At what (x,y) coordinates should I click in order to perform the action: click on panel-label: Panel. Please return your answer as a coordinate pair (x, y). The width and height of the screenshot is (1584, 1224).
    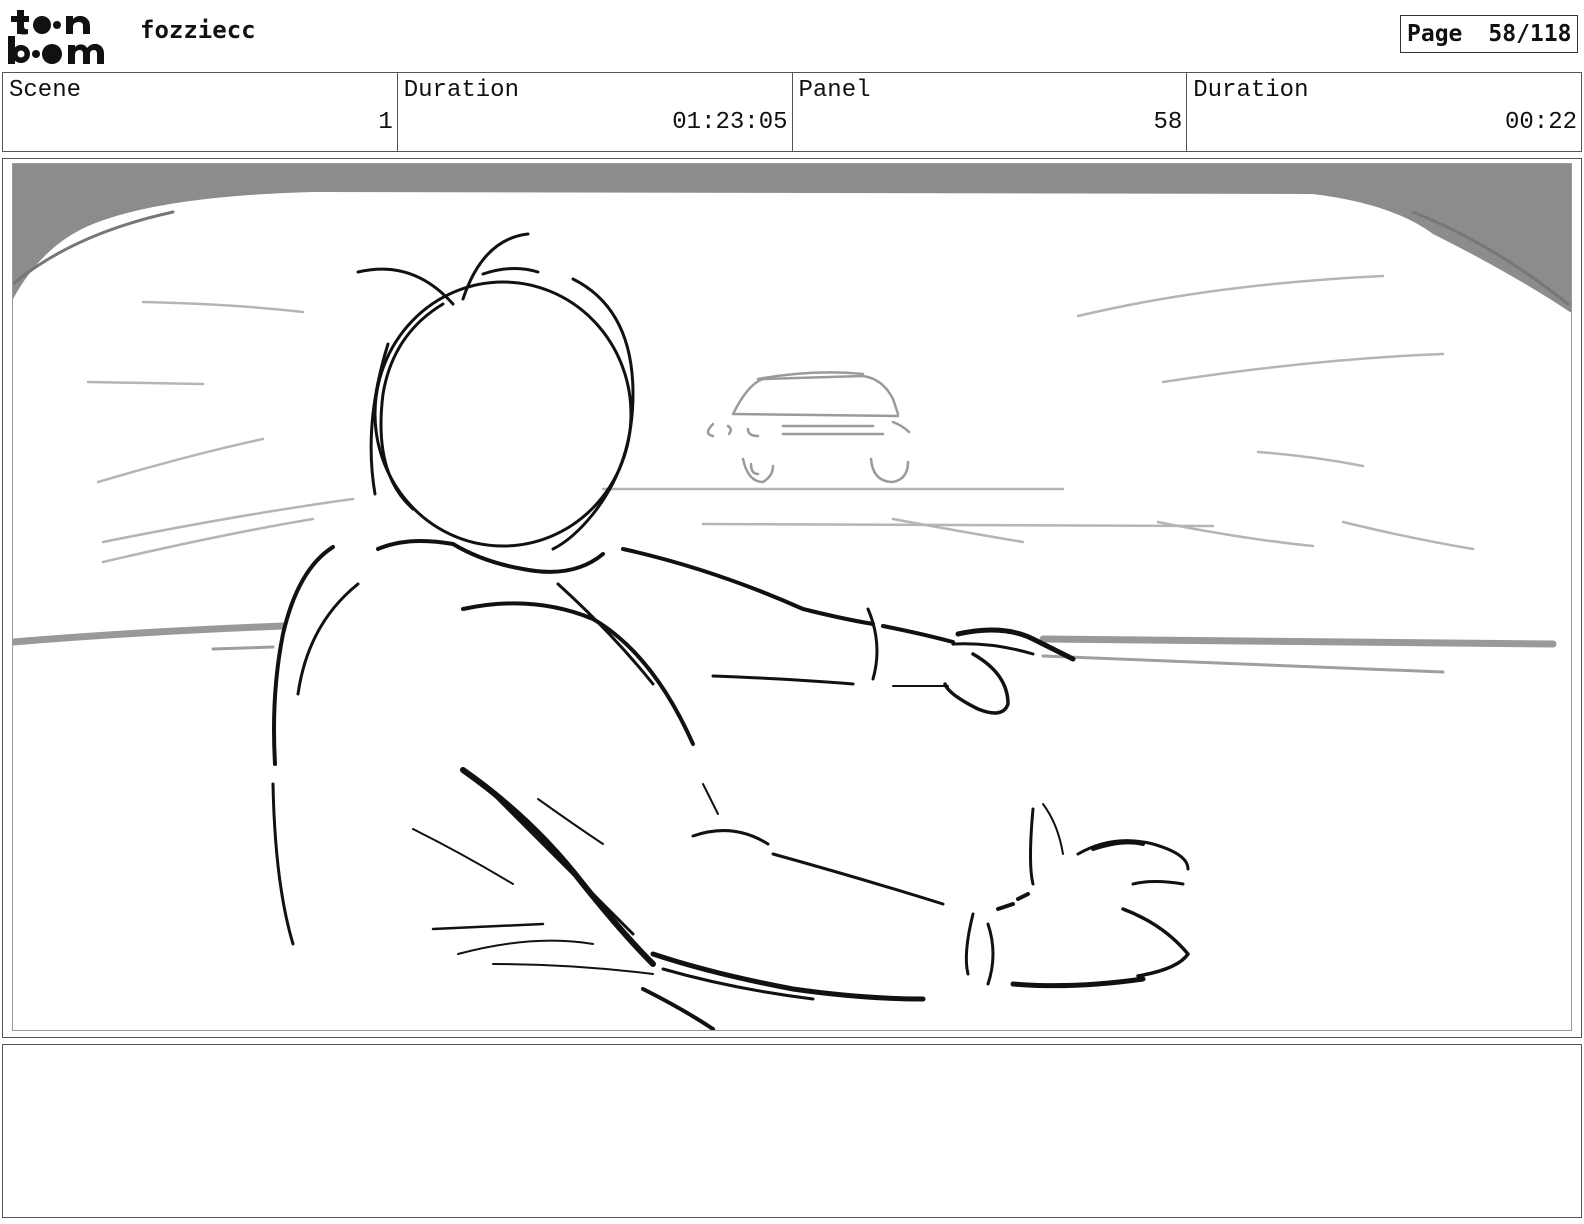
    Looking at the image, I should click on (834, 90).